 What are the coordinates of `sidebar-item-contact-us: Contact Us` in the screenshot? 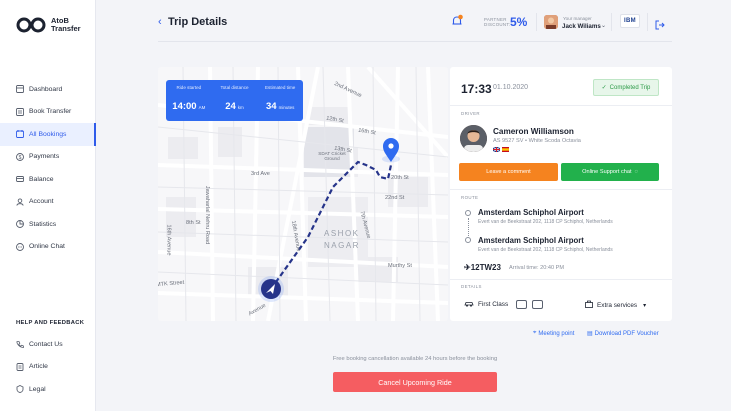 It's located at (48, 344).